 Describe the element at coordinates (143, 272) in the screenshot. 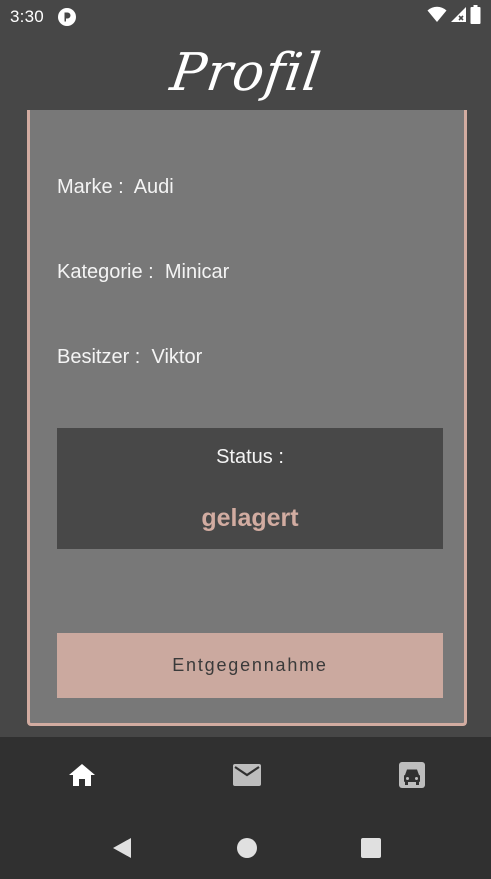

I see `category-row: Kategorie : Minicar` at that location.